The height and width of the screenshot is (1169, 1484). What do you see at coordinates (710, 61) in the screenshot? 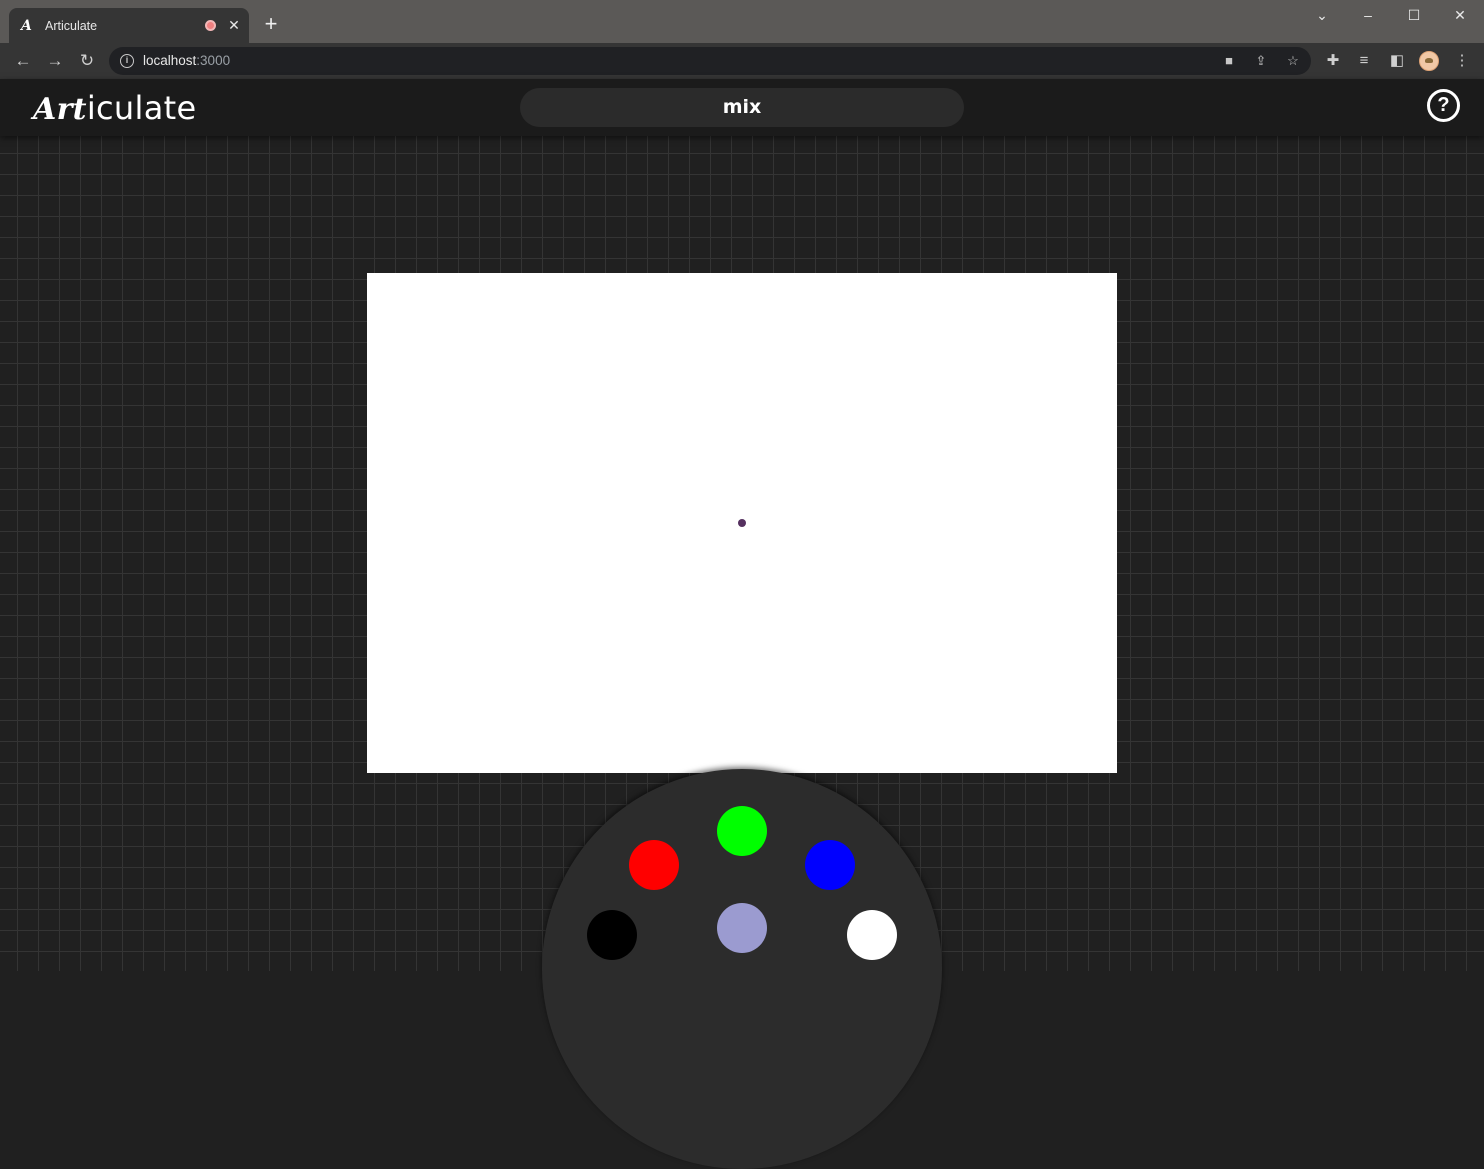
I see `address-bar: i localhost:3000 ■ ⇪ ☆` at bounding box center [710, 61].